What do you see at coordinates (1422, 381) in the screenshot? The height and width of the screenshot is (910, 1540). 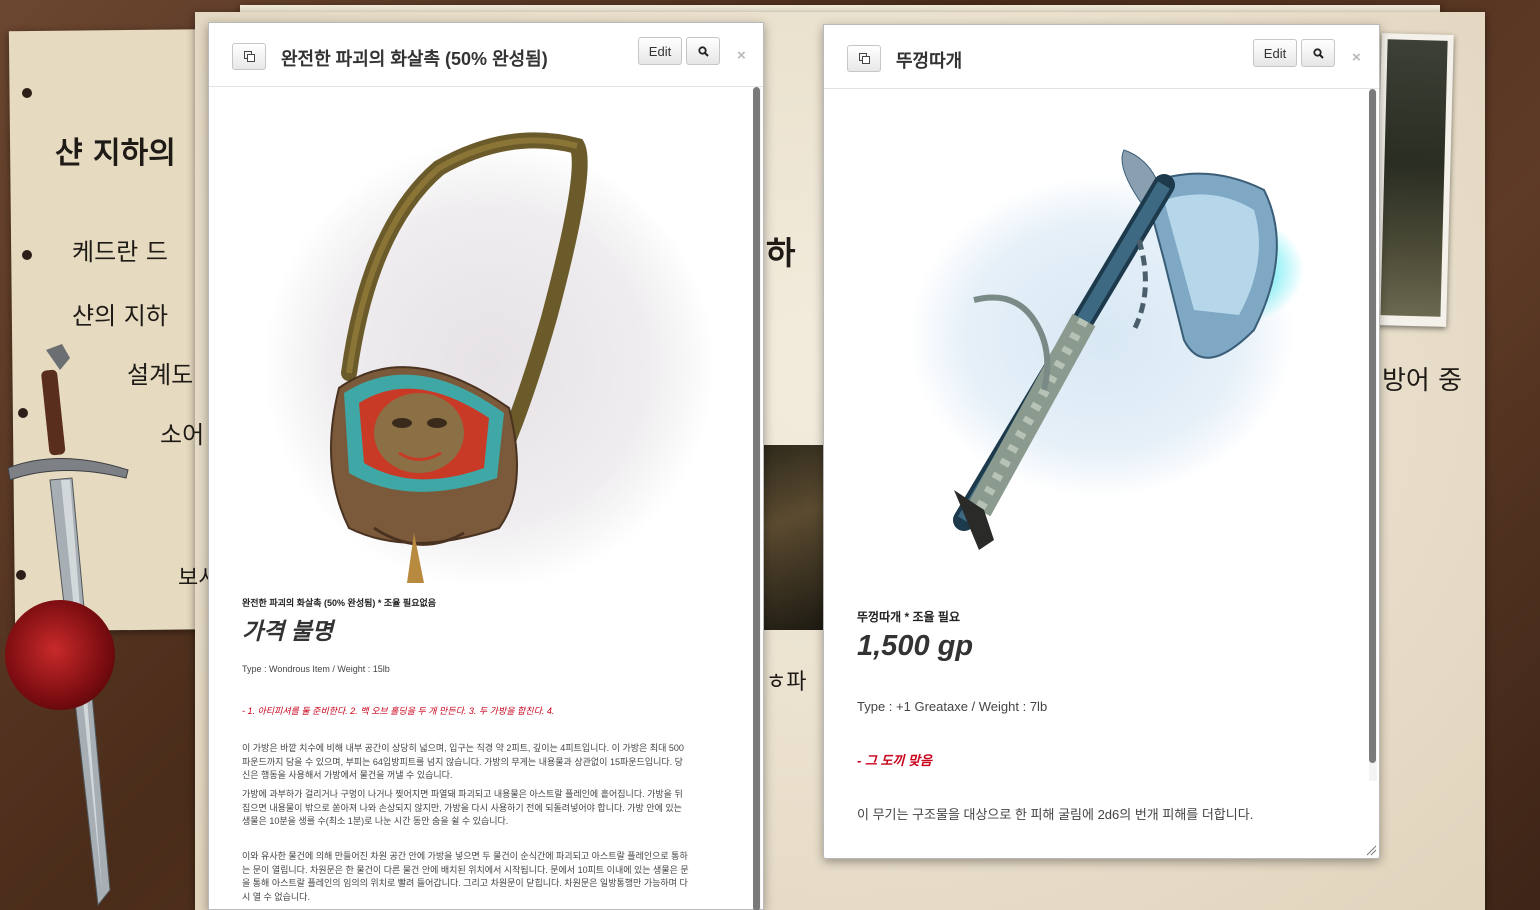 I see `bg-note: 방어 중` at bounding box center [1422, 381].